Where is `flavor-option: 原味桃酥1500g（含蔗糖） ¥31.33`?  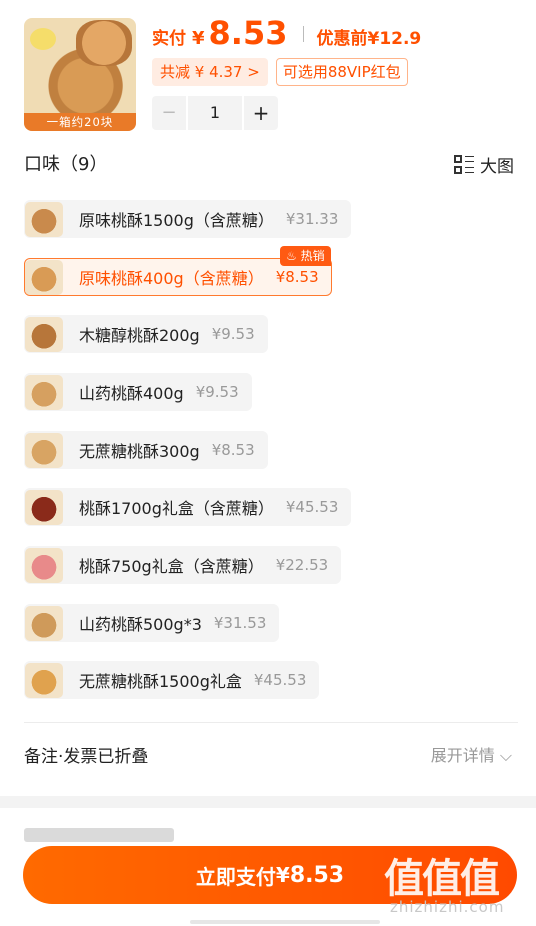 flavor-option: 原味桃酥1500g（含蔗糖） ¥31.33 is located at coordinates (188, 219).